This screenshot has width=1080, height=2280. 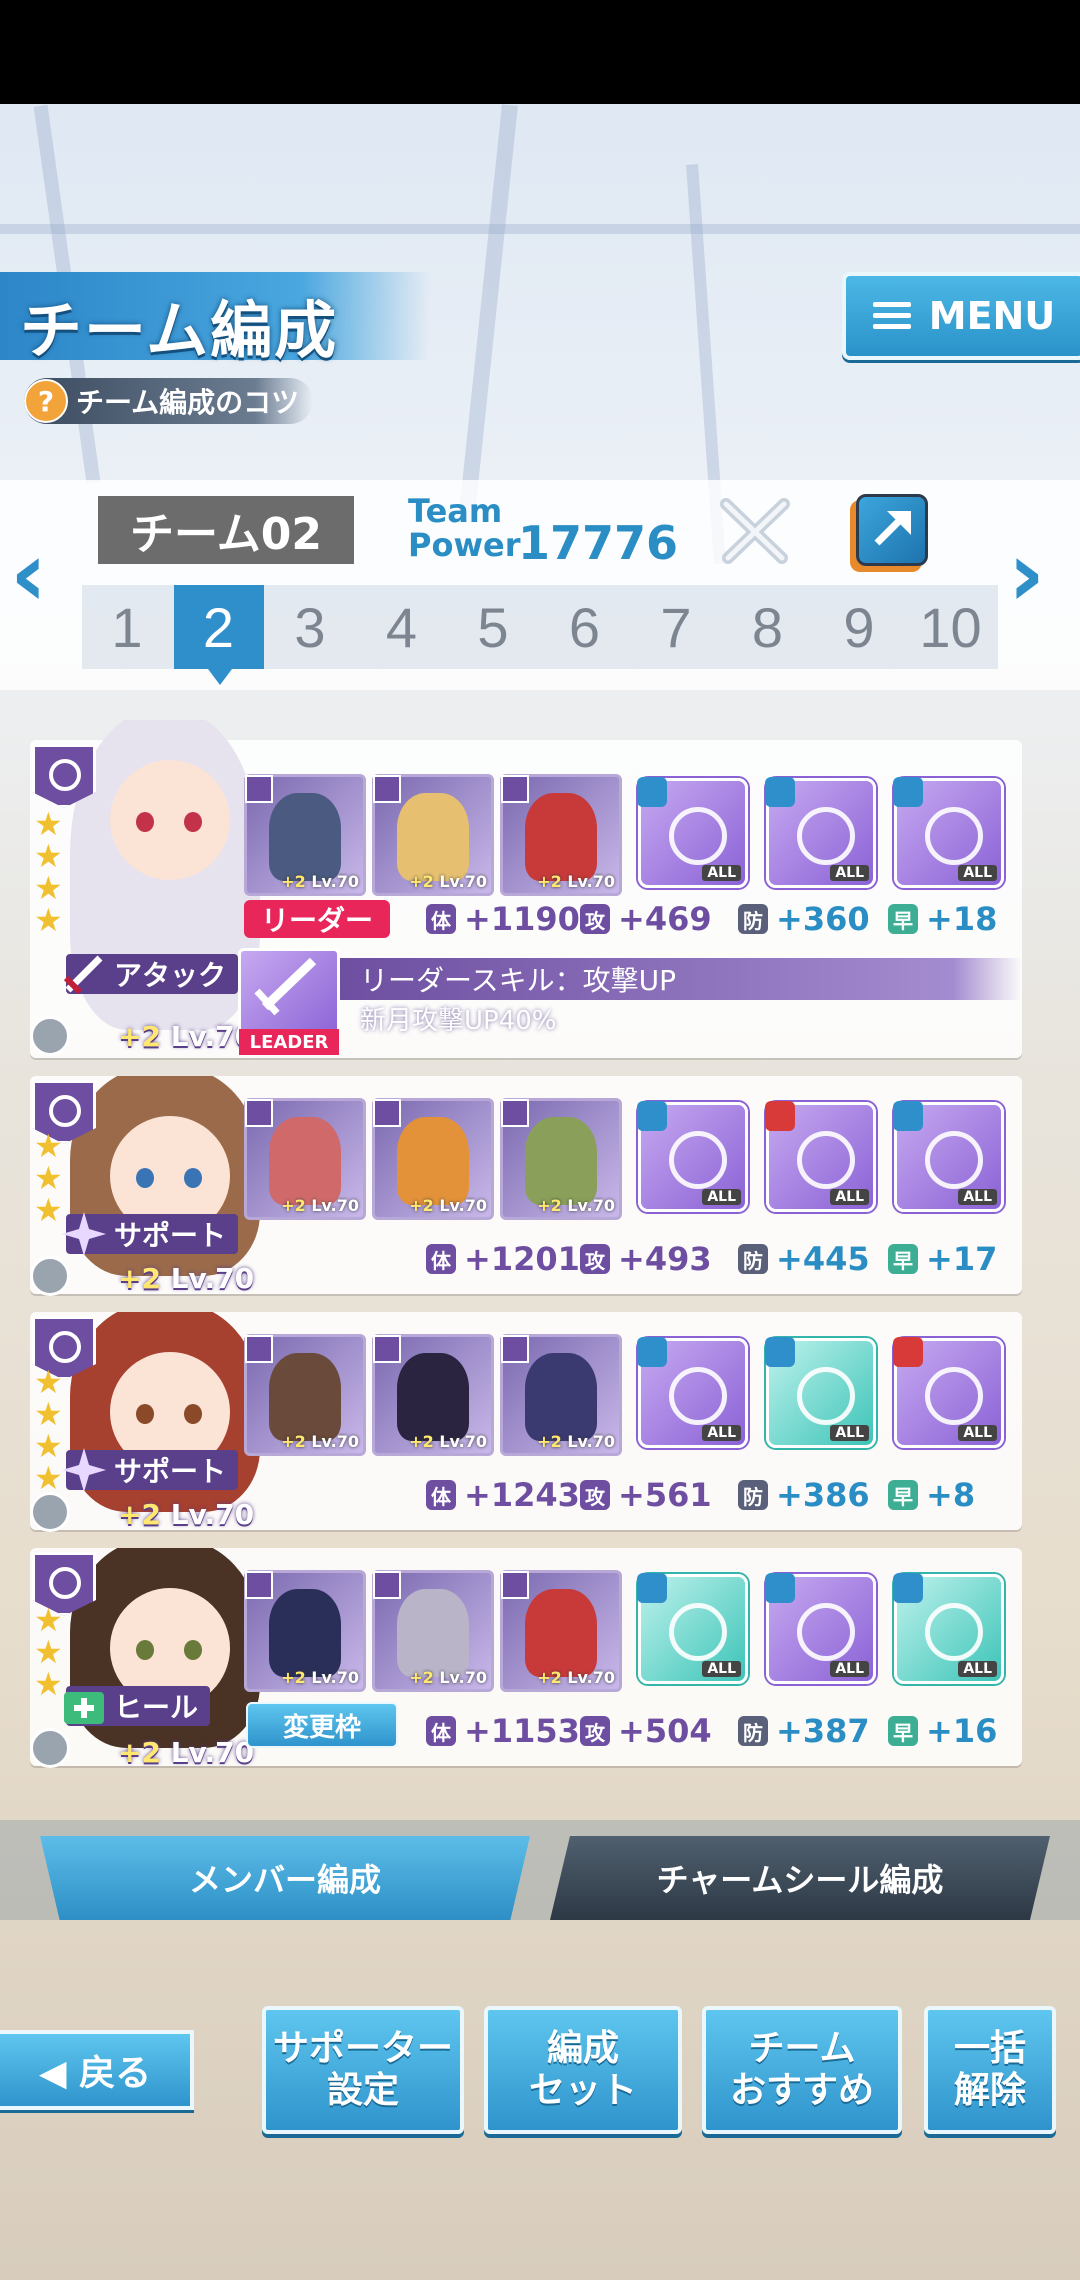 I want to click on stat-defense-value: +386, so click(x=823, y=1495).